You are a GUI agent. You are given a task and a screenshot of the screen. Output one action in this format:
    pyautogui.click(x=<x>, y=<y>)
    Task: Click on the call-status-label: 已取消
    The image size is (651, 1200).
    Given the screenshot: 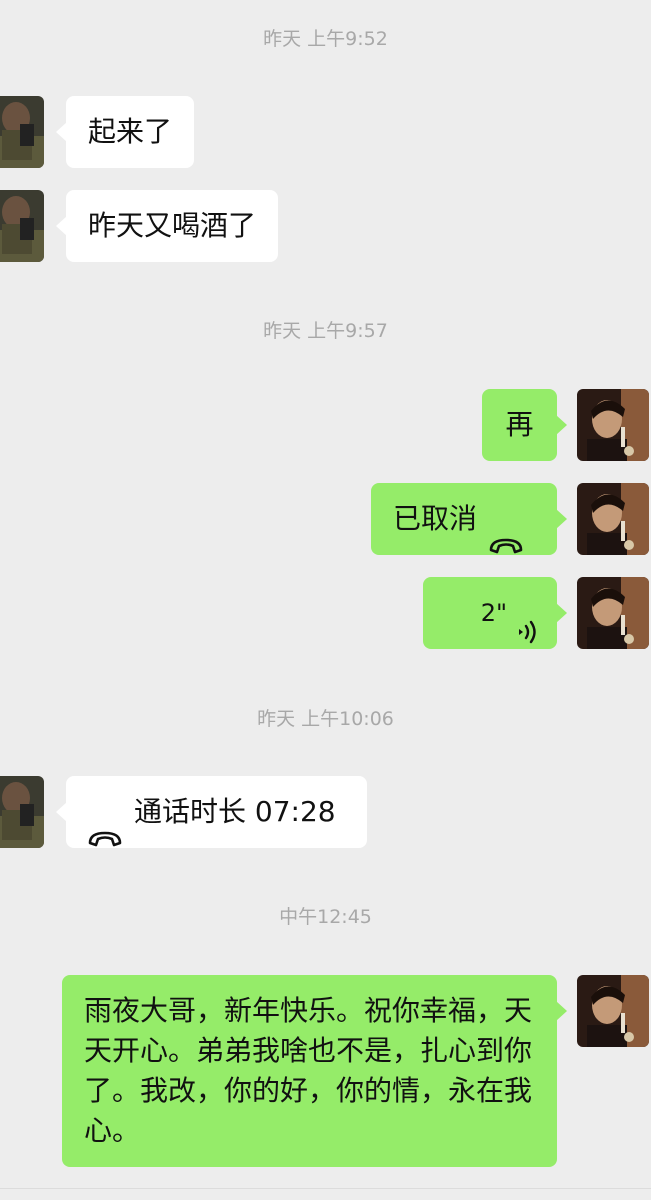 What is the action you would take?
    pyautogui.click(x=435, y=518)
    